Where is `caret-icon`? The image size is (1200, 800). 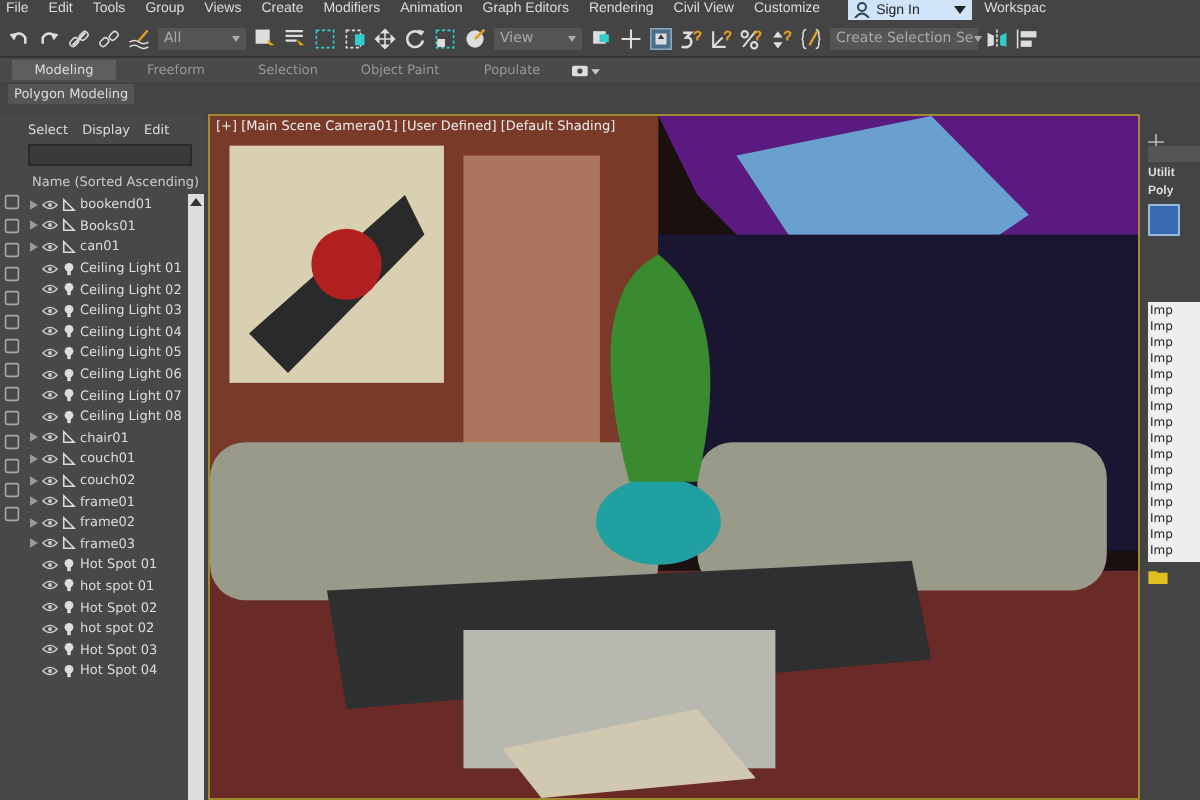 caret-icon is located at coordinates (960, 10).